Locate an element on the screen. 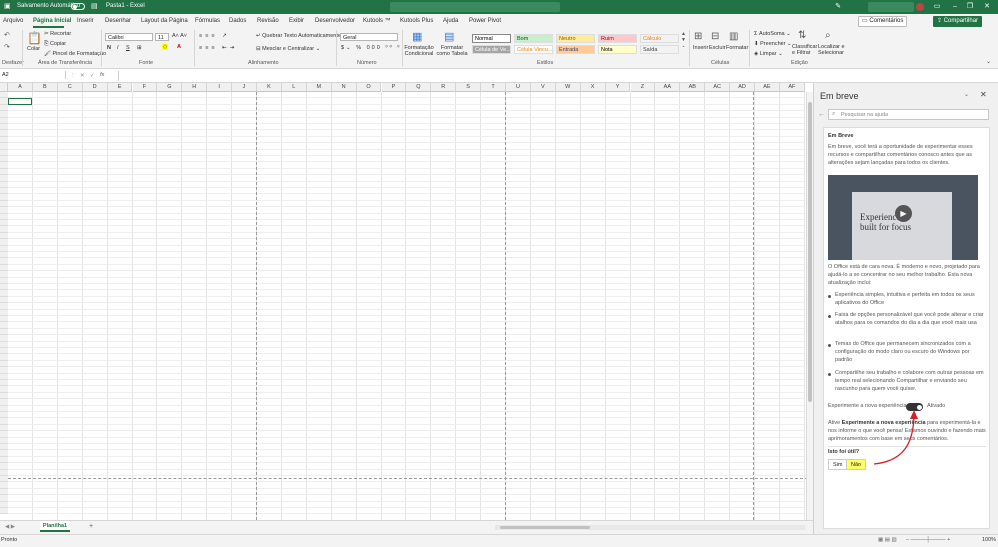 The width and height of the screenshot is (998, 547). column-header: E is located at coordinates (120, 87).